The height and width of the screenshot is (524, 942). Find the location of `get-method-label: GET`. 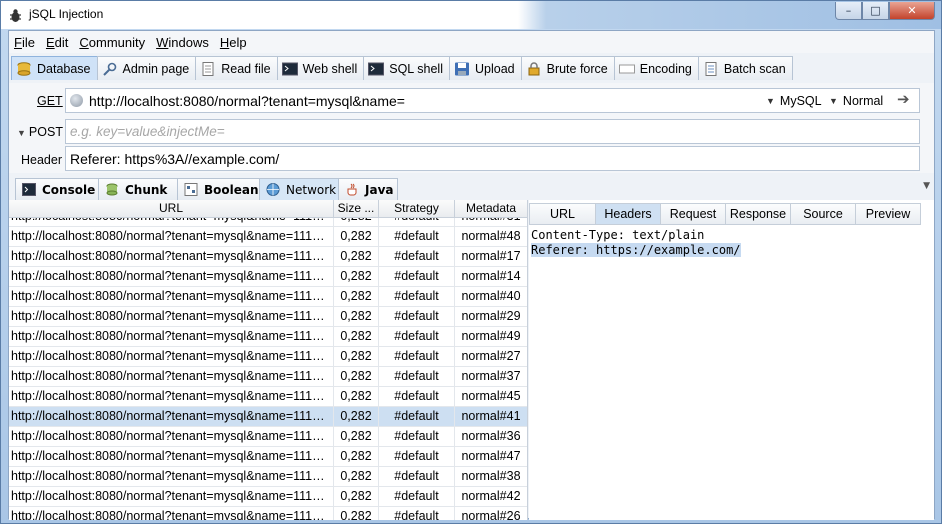

get-method-label: GET is located at coordinates (50, 101).